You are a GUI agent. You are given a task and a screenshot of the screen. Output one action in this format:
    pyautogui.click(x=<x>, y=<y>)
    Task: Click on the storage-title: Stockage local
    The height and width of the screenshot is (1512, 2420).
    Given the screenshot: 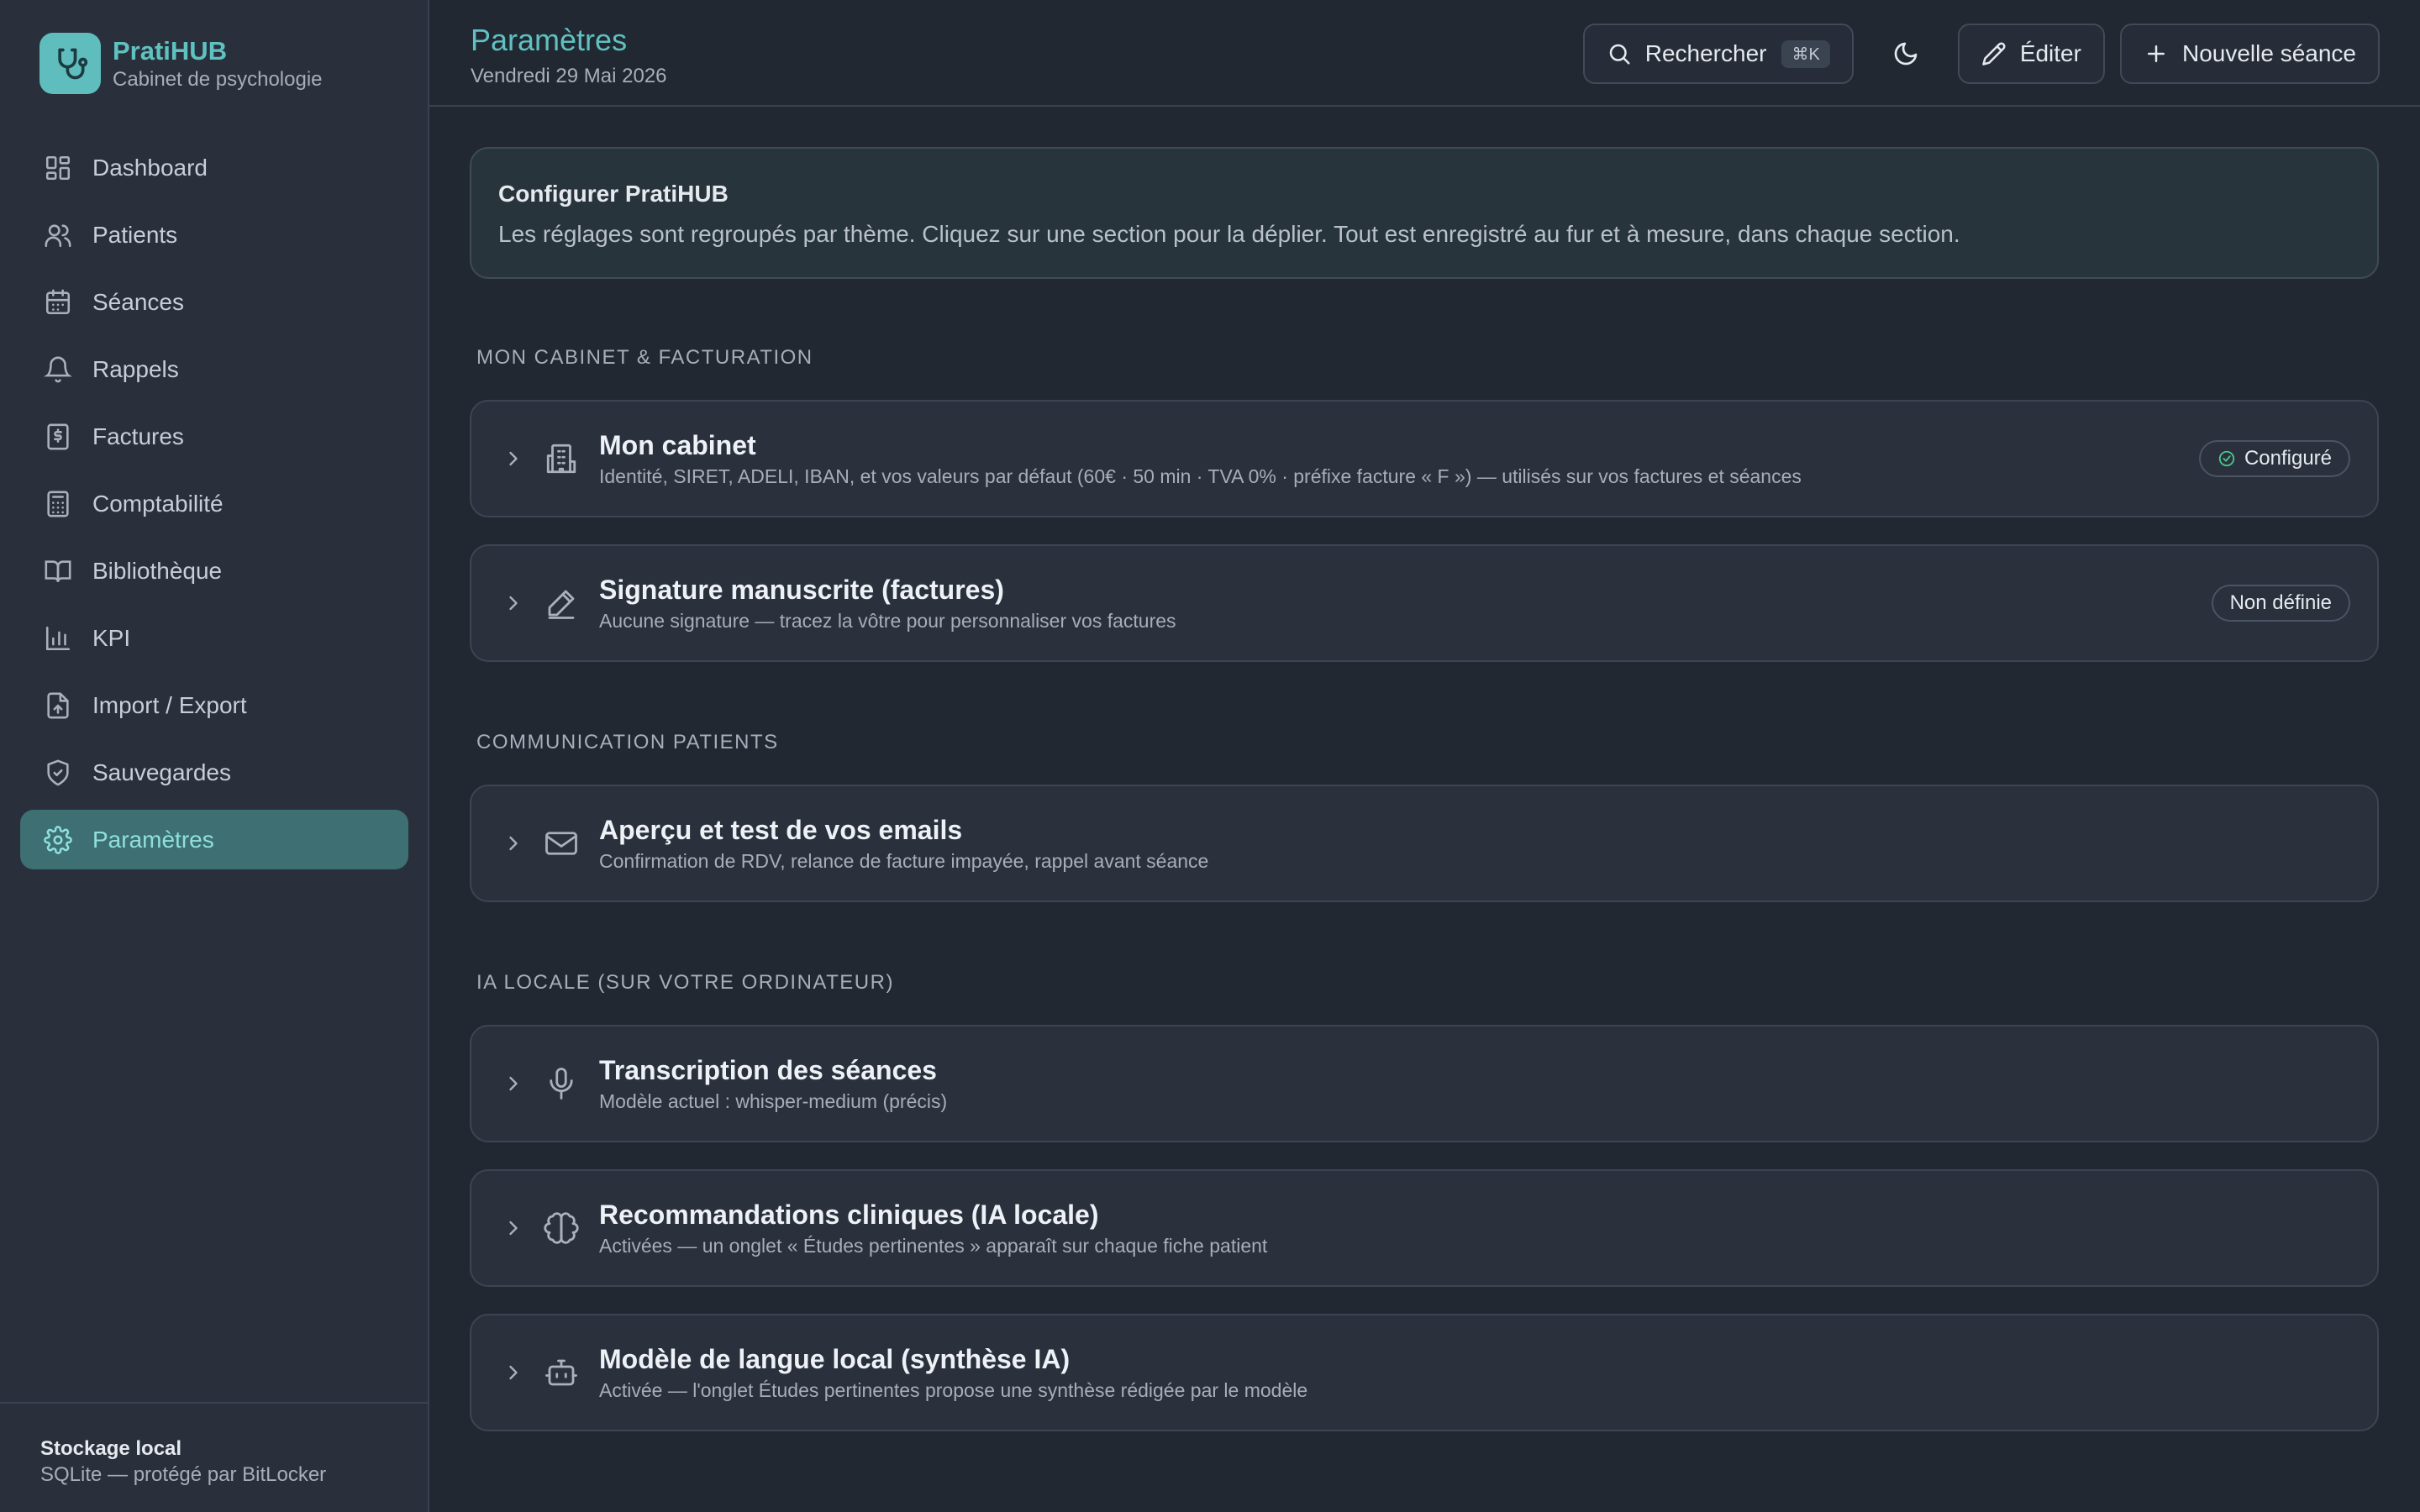 What is the action you would take?
    pyautogui.click(x=111, y=1448)
    